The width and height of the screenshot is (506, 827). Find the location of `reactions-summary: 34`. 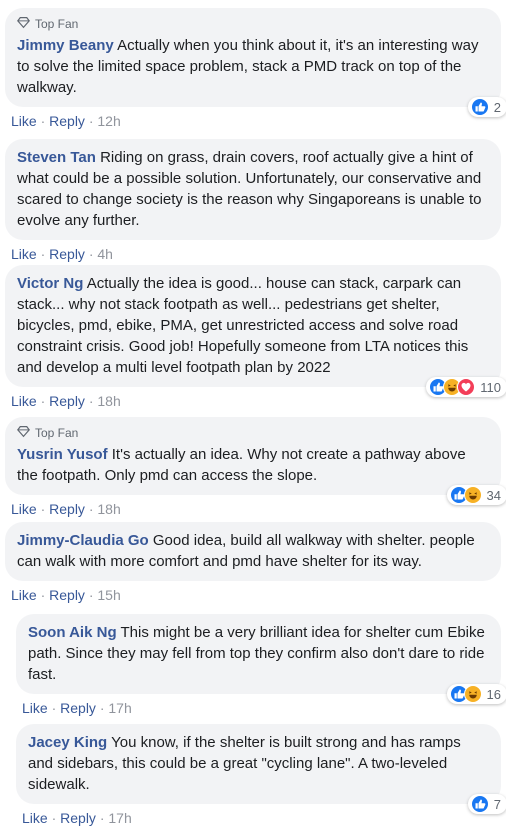

reactions-summary: 34 is located at coordinates (476, 495).